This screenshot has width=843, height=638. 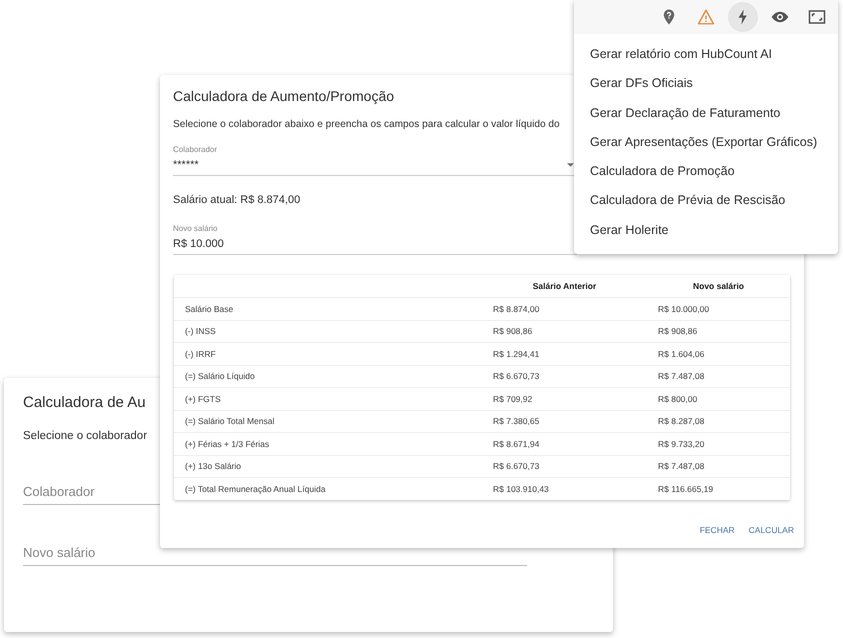 I want to click on warning-icon, so click(x=706, y=17).